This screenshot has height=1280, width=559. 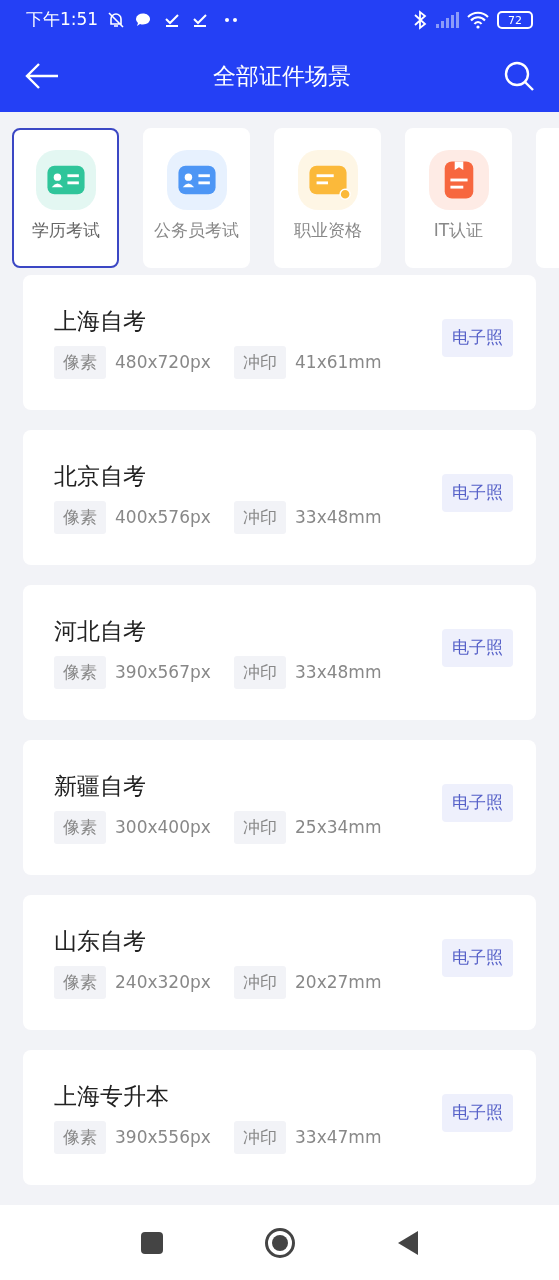 What do you see at coordinates (338, 1137) in the screenshot?
I see `print-size: 33x47mm` at bounding box center [338, 1137].